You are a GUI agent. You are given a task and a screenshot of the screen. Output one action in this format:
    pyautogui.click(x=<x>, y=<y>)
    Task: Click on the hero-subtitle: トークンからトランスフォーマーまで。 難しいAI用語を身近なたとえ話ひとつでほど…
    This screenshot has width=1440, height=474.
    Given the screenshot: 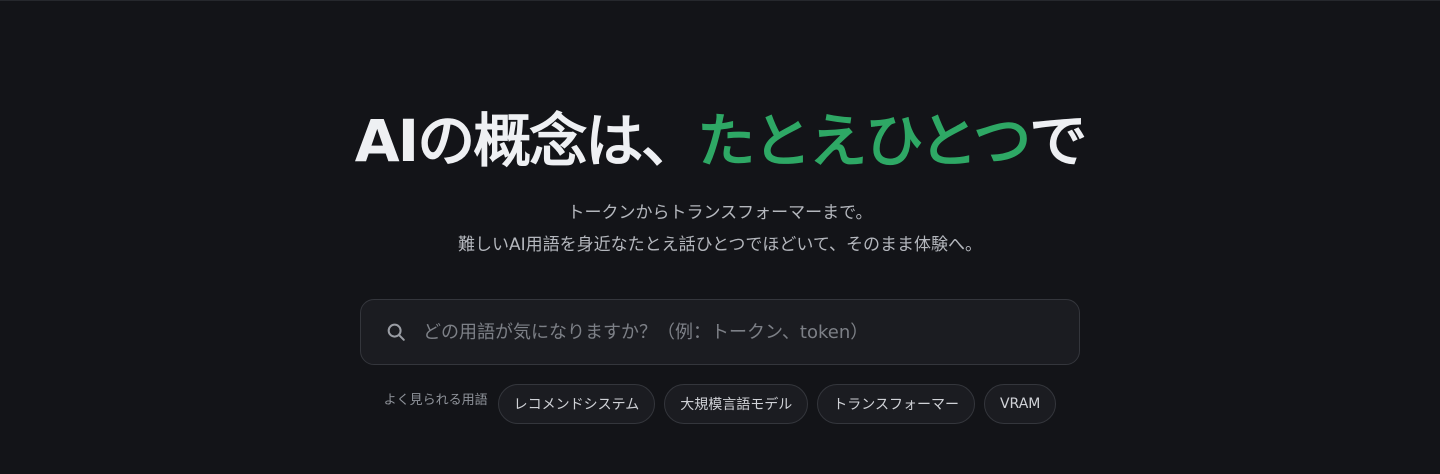 What is the action you would take?
    pyautogui.click(x=720, y=229)
    